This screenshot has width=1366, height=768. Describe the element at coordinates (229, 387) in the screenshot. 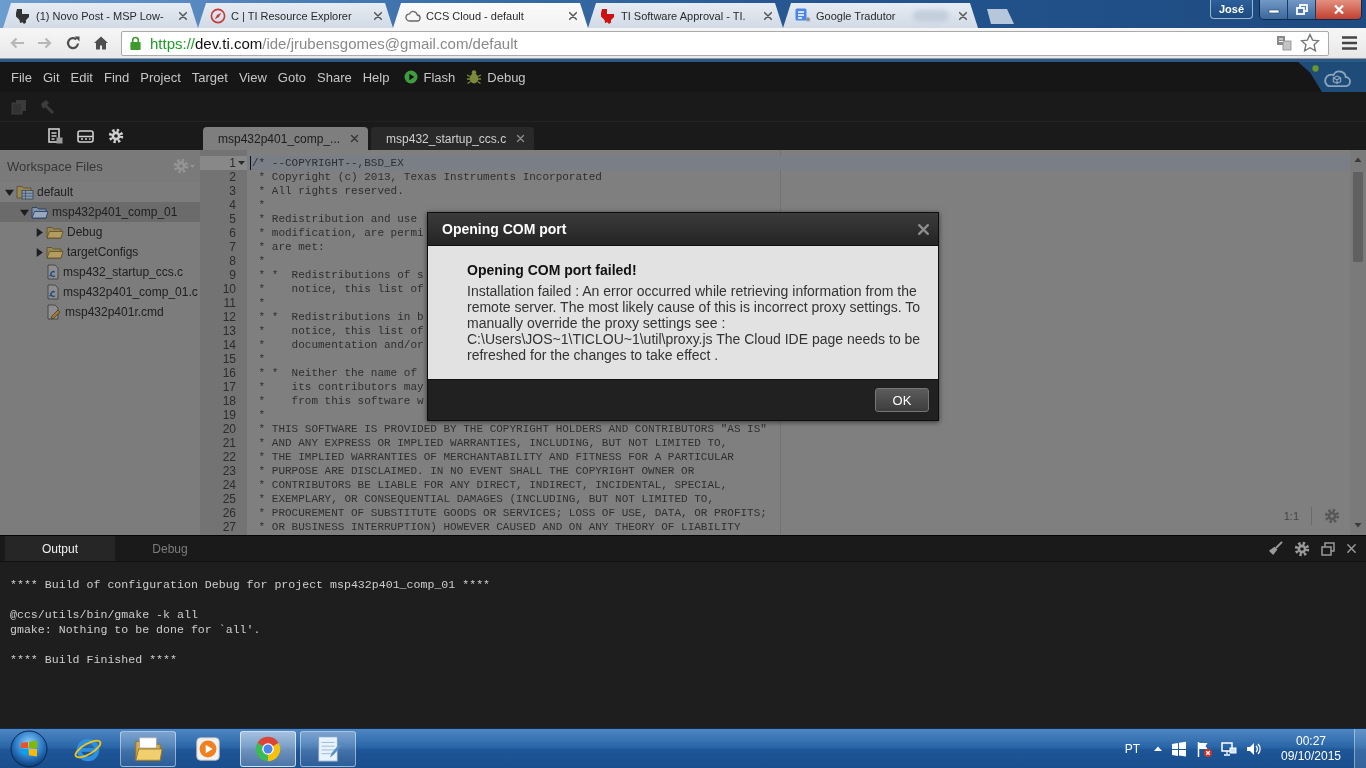

I see `line-number: 17` at that location.